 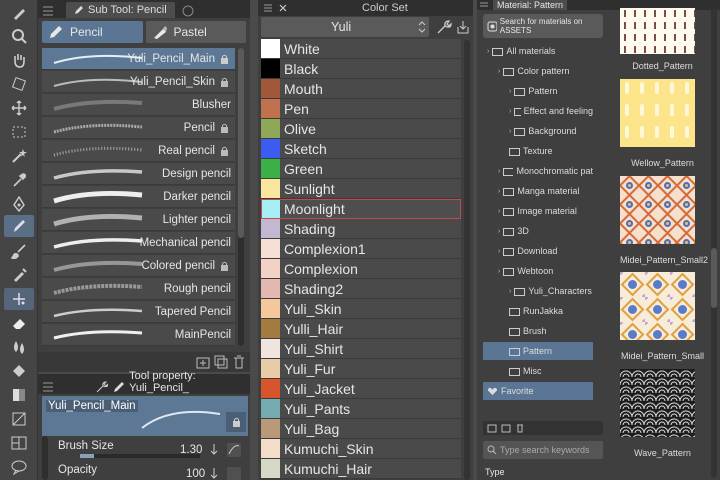 I want to click on brush-item: Rough pencil, so click(x=138, y=289).